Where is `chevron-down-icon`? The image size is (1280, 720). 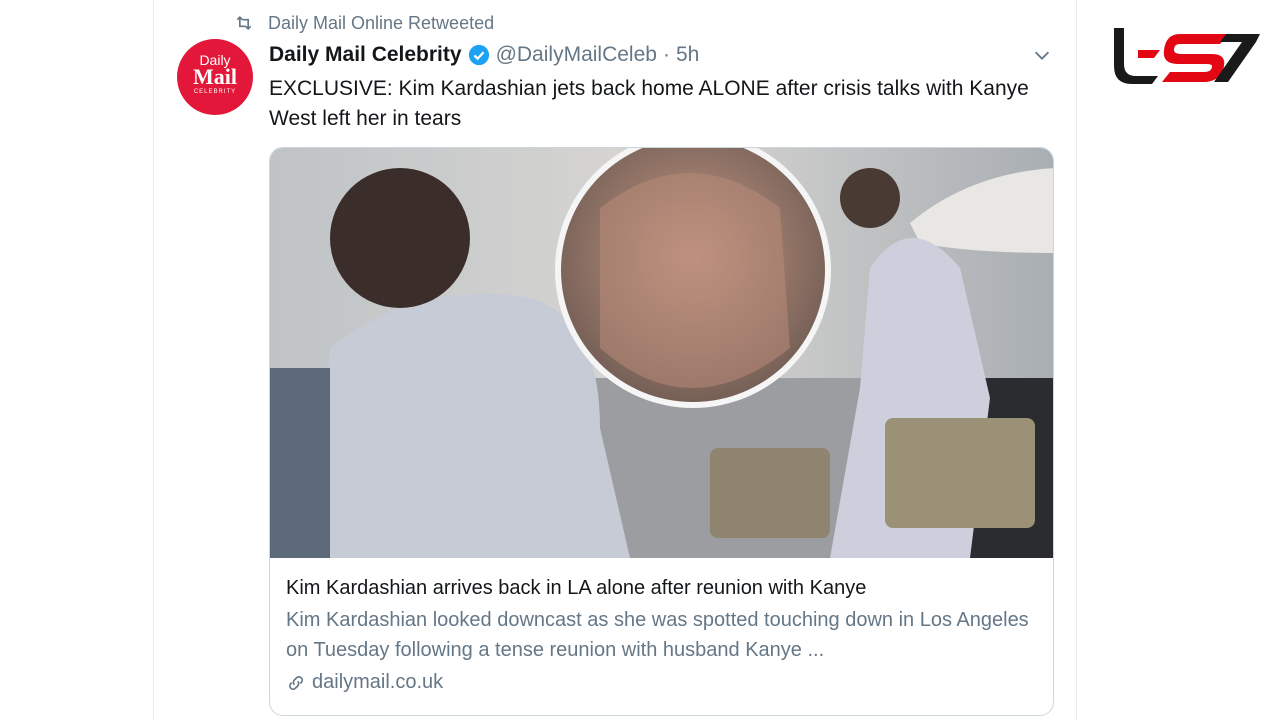 chevron-down-icon is located at coordinates (1042, 55).